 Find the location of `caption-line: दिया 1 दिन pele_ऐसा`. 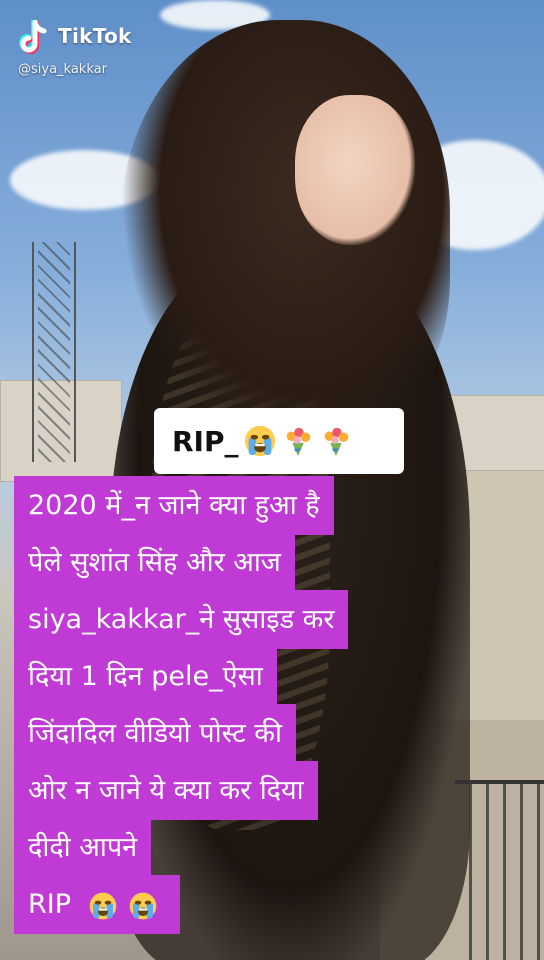

caption-line: दिया 1 दिन pele_ऐसा is located at coordinates (249, 676).